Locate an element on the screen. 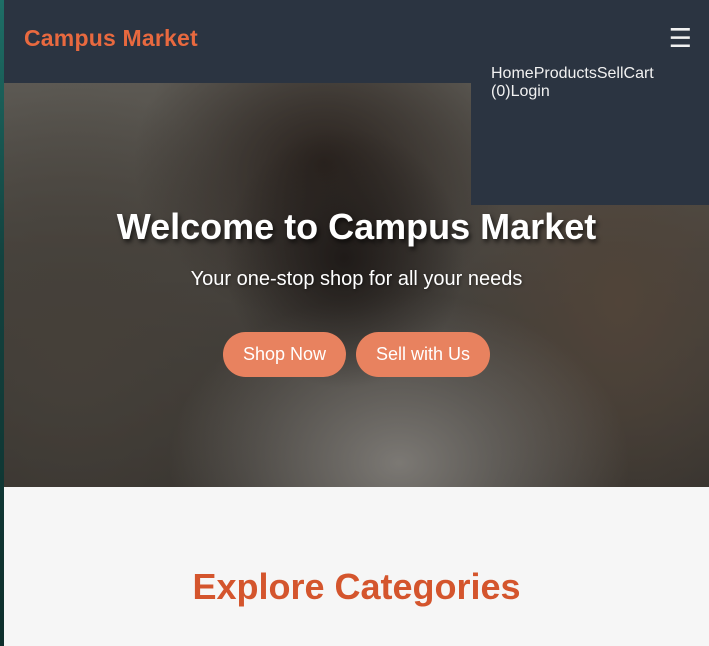  hero-buttons: Shop Now Sell with Us is located at coordinates (356, 354).